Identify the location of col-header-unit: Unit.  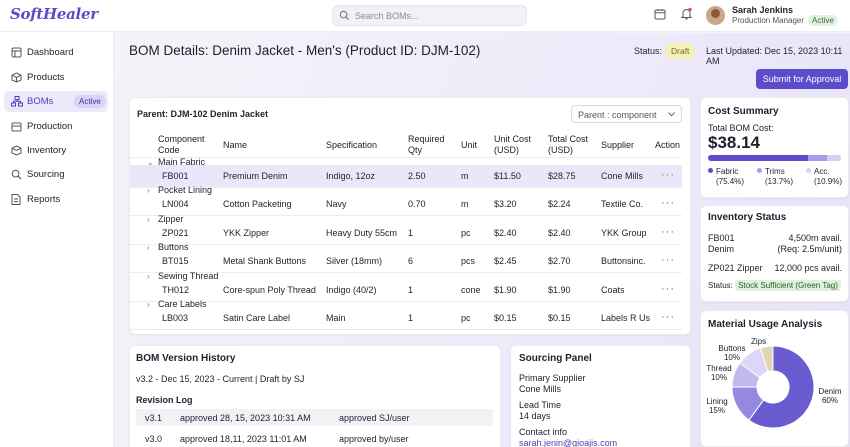
(469, 145).